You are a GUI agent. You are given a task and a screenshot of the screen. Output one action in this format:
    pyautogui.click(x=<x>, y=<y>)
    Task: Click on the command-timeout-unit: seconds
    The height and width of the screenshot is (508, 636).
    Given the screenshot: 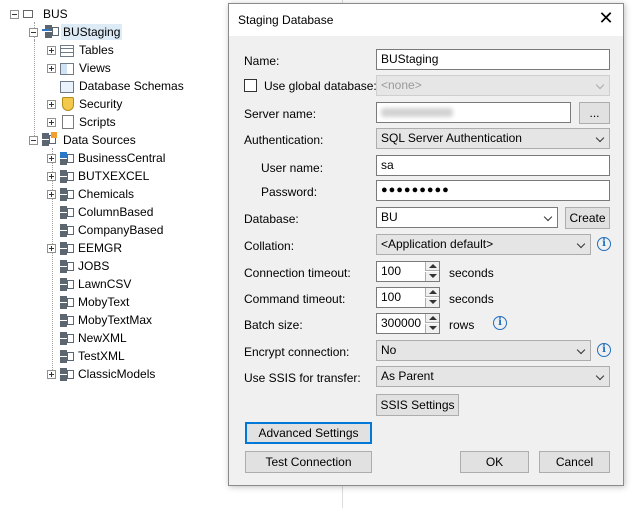 What is the action you would take?
    pyautogui.click(x=471, y=299)
    